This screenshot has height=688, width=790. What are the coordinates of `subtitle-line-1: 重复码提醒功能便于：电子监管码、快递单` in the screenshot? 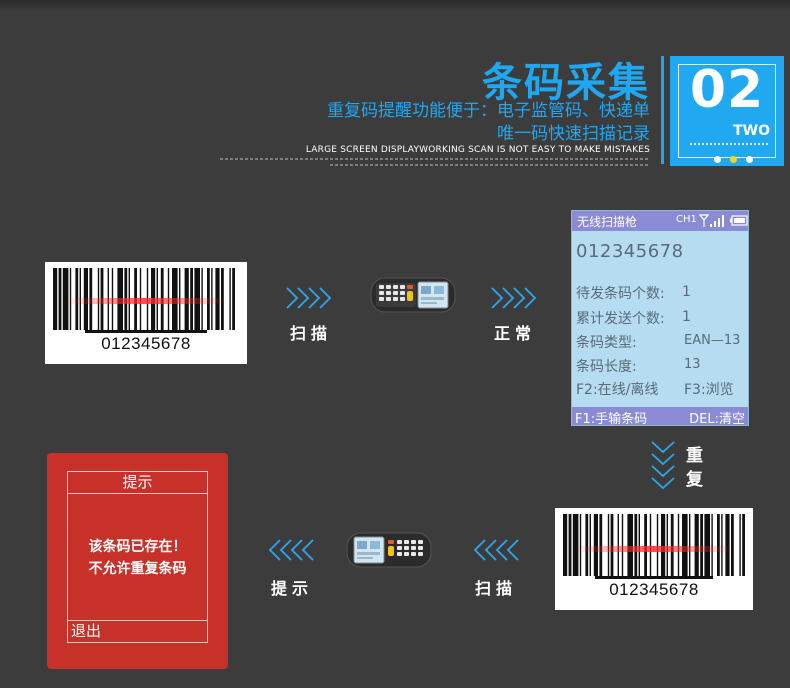 It's located at (488, 111).